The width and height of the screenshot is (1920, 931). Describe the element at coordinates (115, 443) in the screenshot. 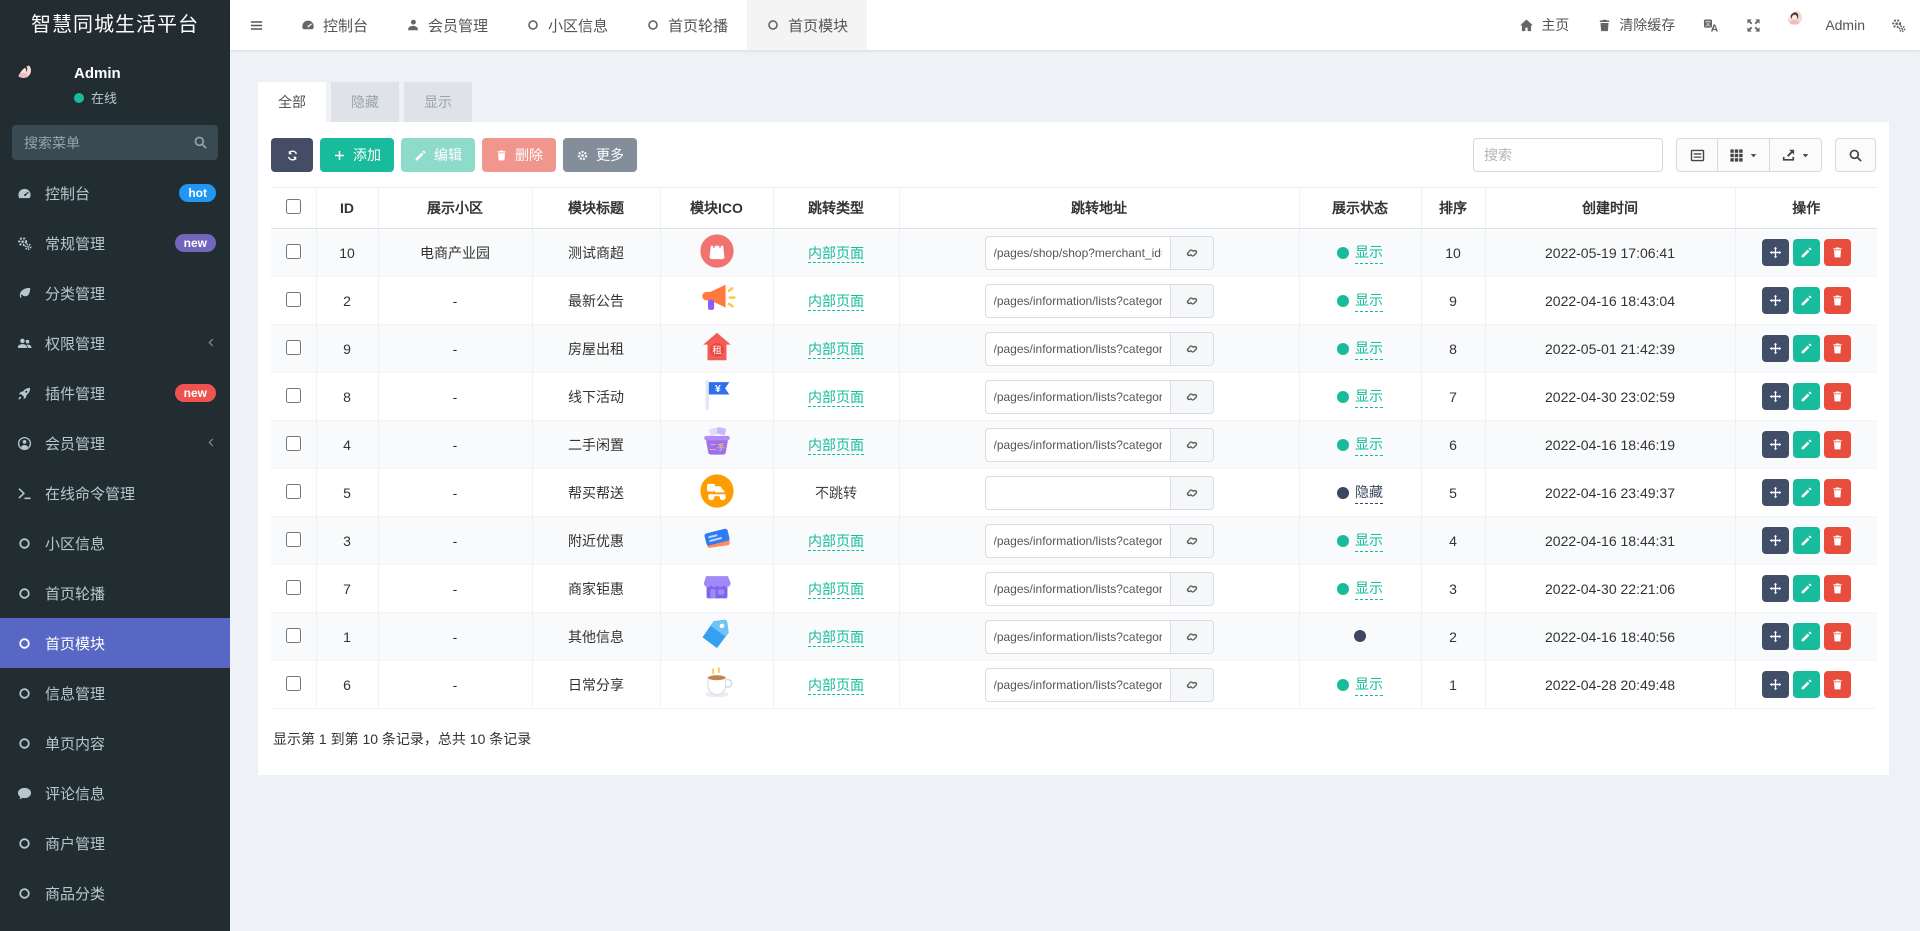

I see `sidebar-item-5: 会员管理` at that location.